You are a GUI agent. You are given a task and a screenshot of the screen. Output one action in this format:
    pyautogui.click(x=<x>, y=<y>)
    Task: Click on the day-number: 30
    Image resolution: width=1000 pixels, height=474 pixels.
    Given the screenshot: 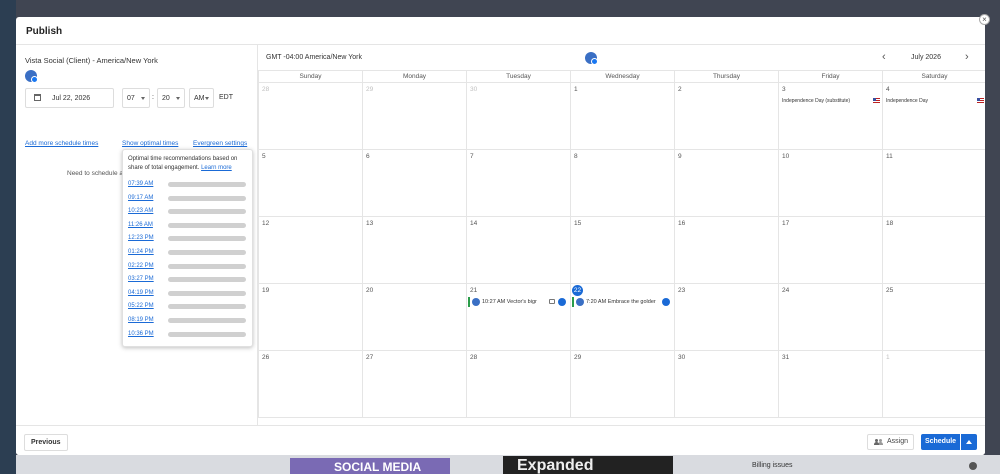 What is the action you would take?
    pyautogui.click(x=474, y=89)
    